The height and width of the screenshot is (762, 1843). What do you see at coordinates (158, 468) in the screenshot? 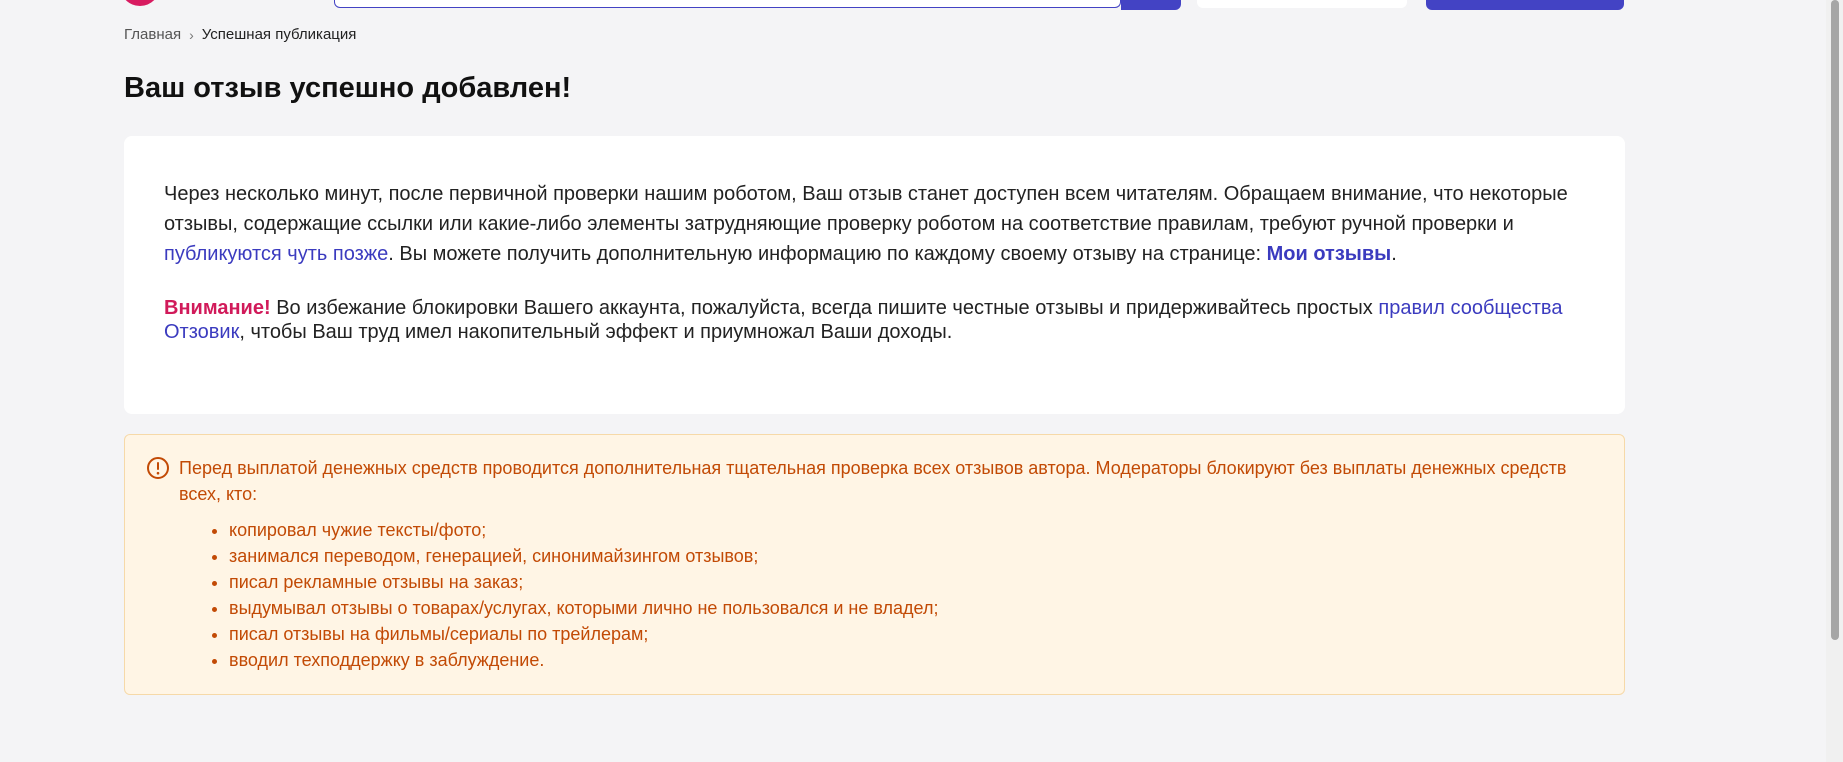
I see `exclamation-circle-icon` at bounding box center [158, 468].